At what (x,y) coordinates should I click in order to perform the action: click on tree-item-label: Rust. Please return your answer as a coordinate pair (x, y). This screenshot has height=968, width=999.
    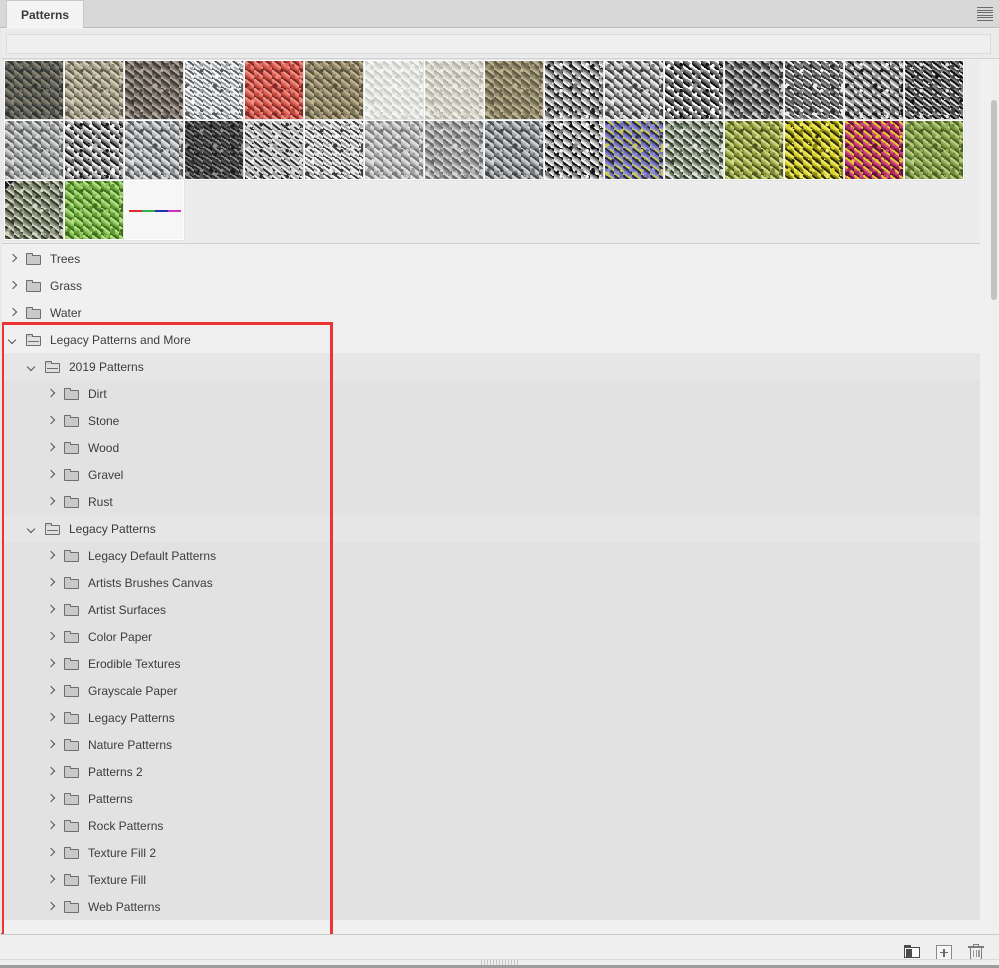
    Looking at the image, I should click on (100, 501).